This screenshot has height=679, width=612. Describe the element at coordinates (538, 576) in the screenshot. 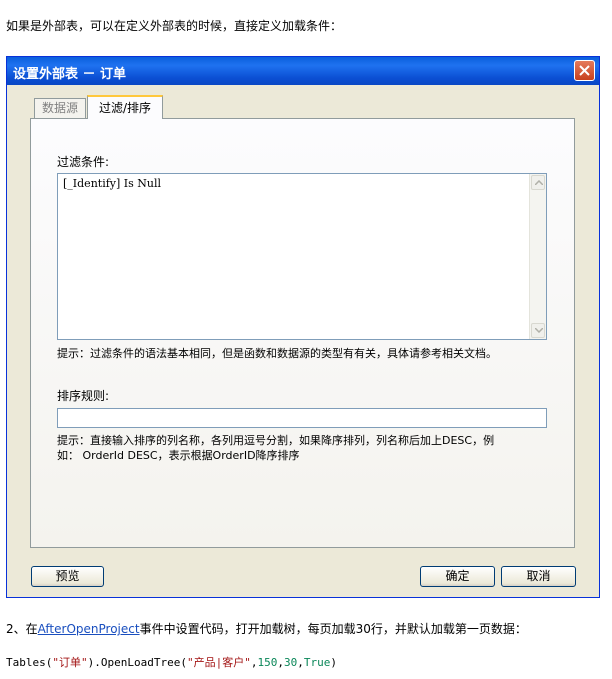

I see `cancel-button: 取消` at that location.